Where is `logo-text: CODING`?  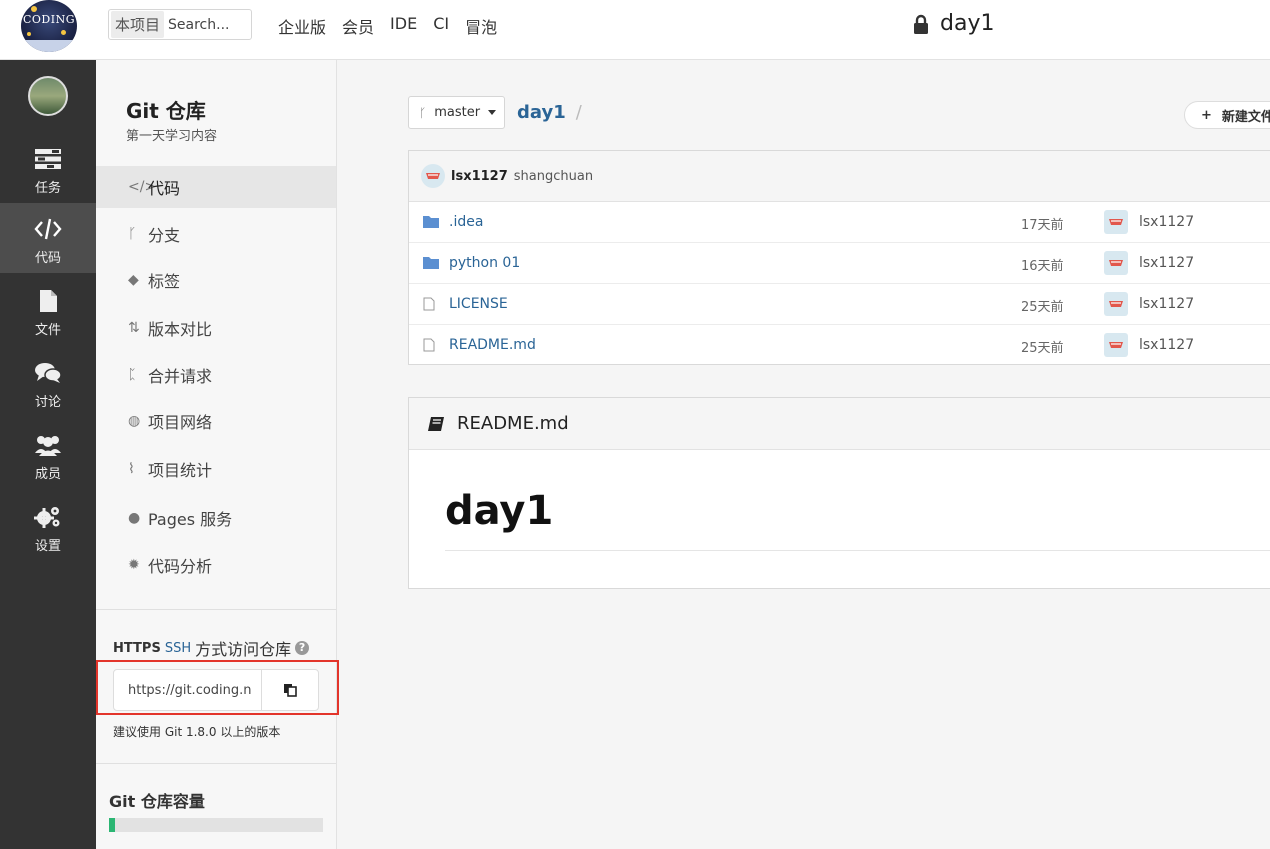 logo-text: CODING is located at coordinates (48, 19).